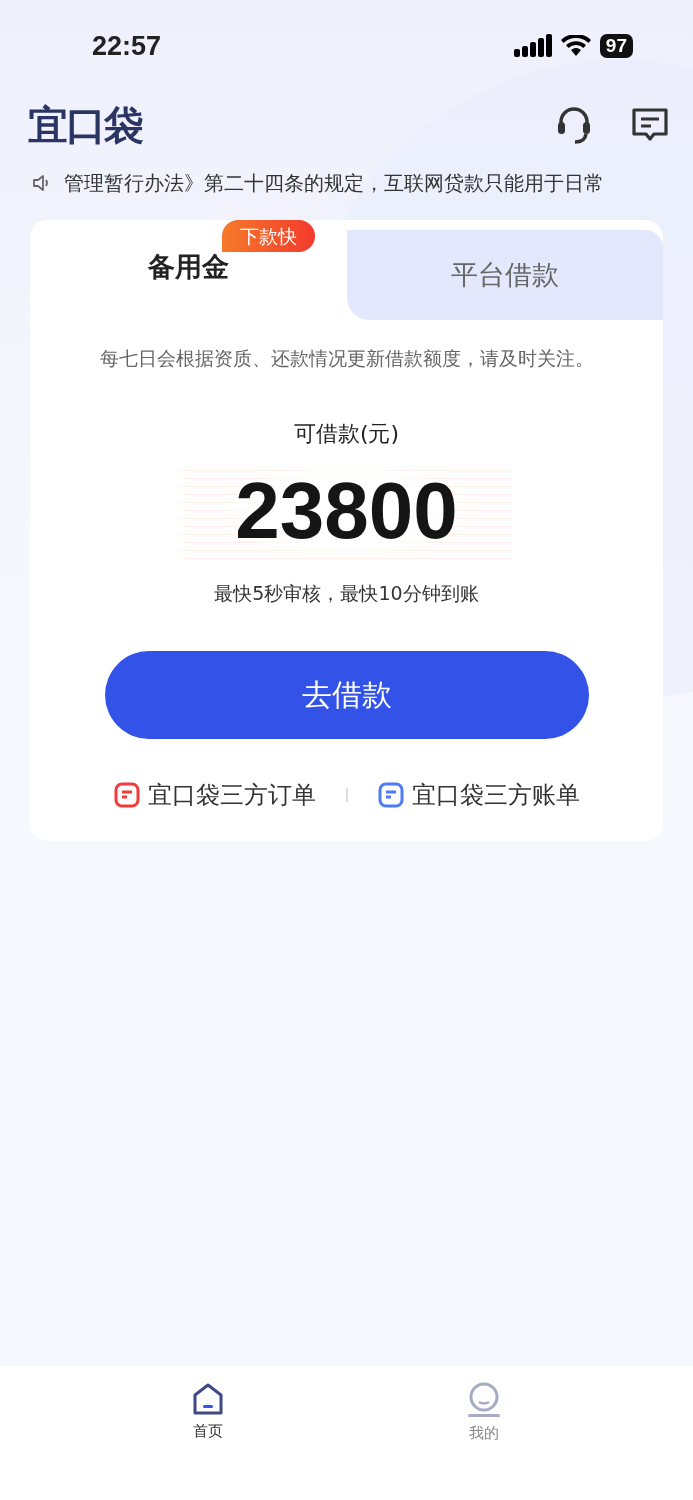 Image resolution: width=693 pixels, height=1500 pixels. Describe the element at coordinates (346, 359) in the screenshot. I see `hint-text: 每七日会根据资质、还款情况更新借款额度，请及时关注。` at that location.